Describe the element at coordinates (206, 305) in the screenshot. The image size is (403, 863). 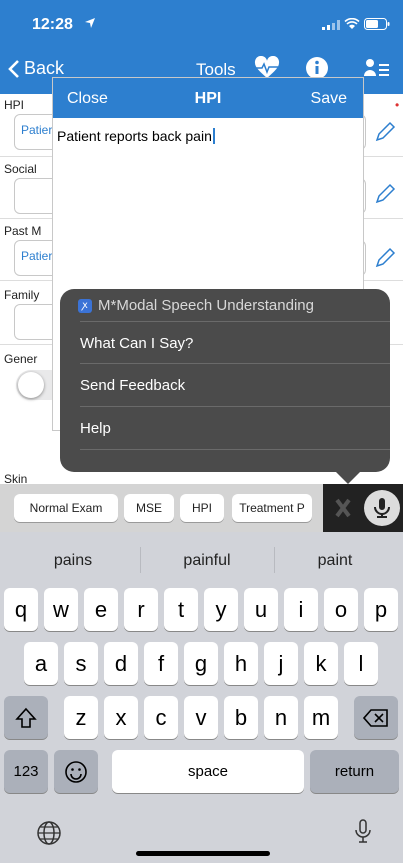
I see `speech-menu-title: M*Modal Speech Understanding` at that location.